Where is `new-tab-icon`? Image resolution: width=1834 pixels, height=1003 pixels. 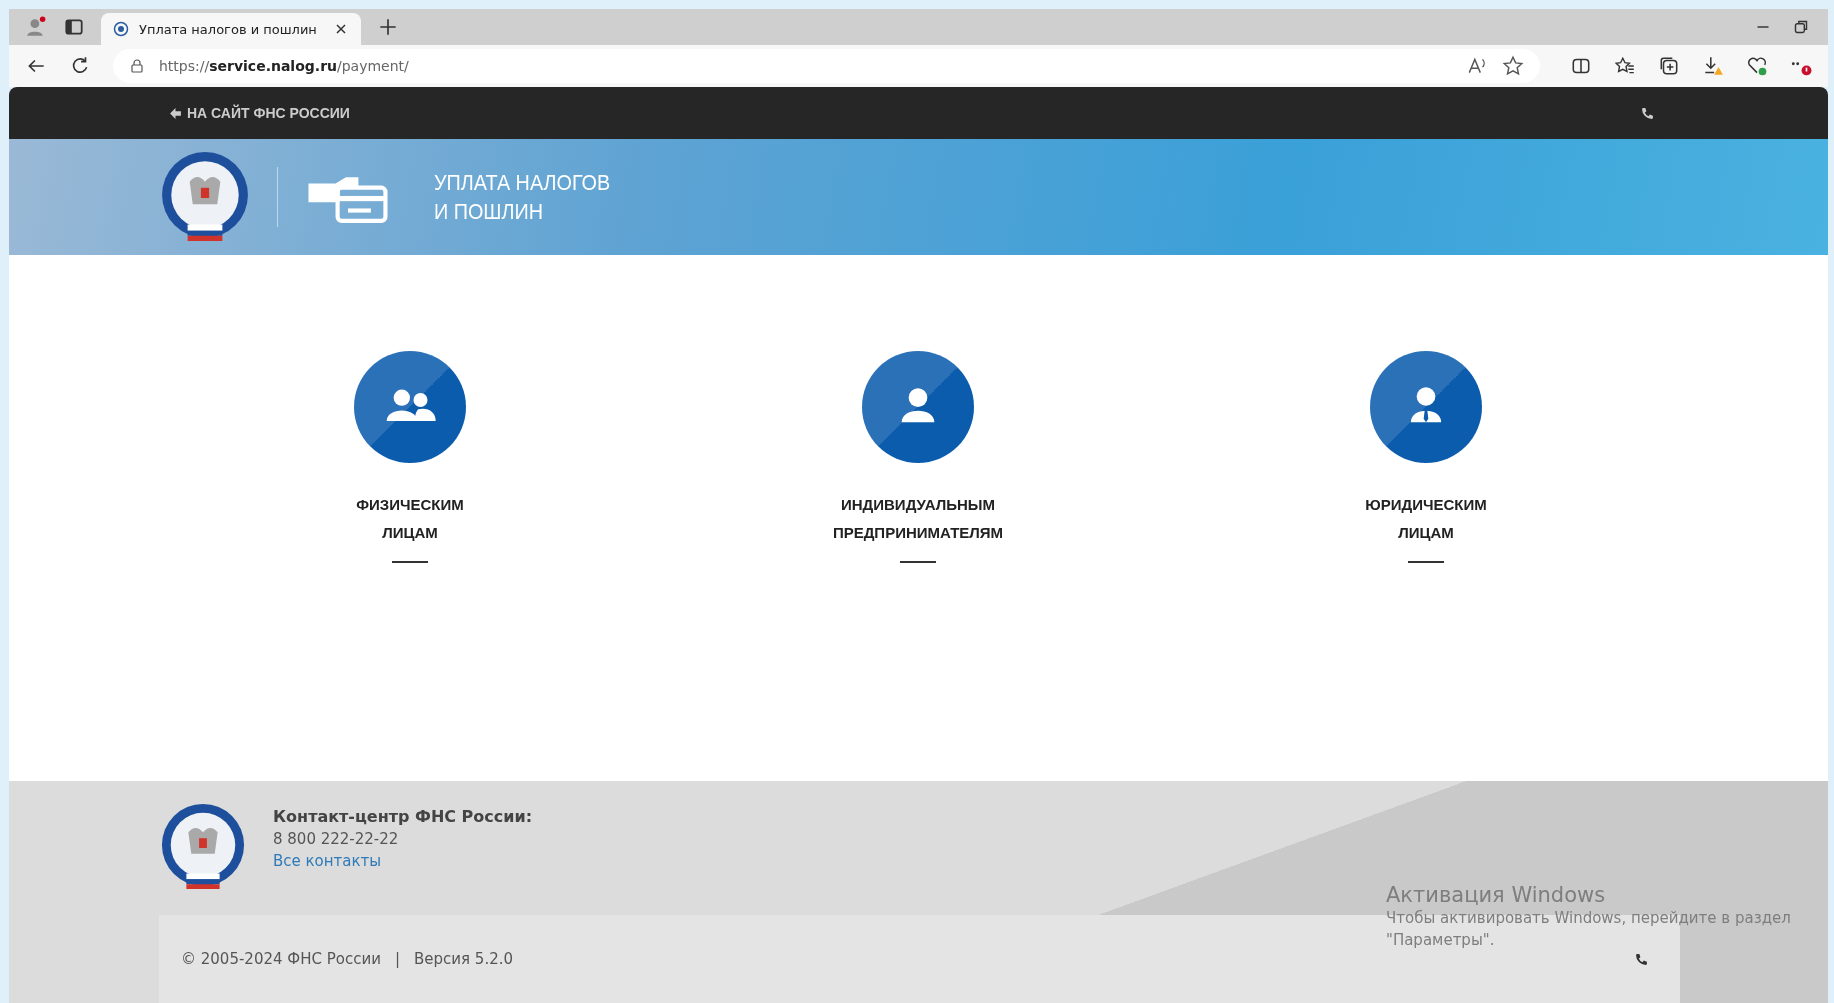
new-tab-icon is located at coordinates (388, 27).